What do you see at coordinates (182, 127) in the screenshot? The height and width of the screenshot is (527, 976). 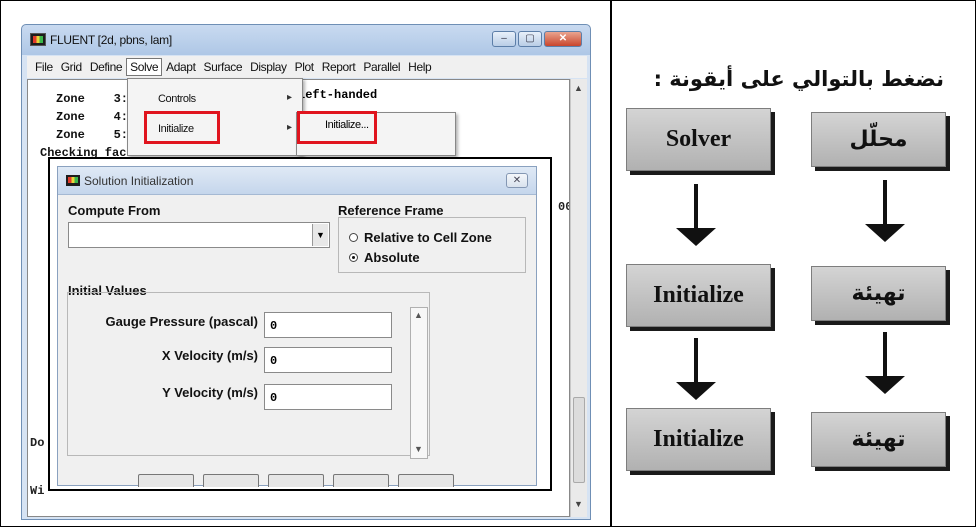 I see `highlight-box-initialize-menu` at bounding box center [182, 127].